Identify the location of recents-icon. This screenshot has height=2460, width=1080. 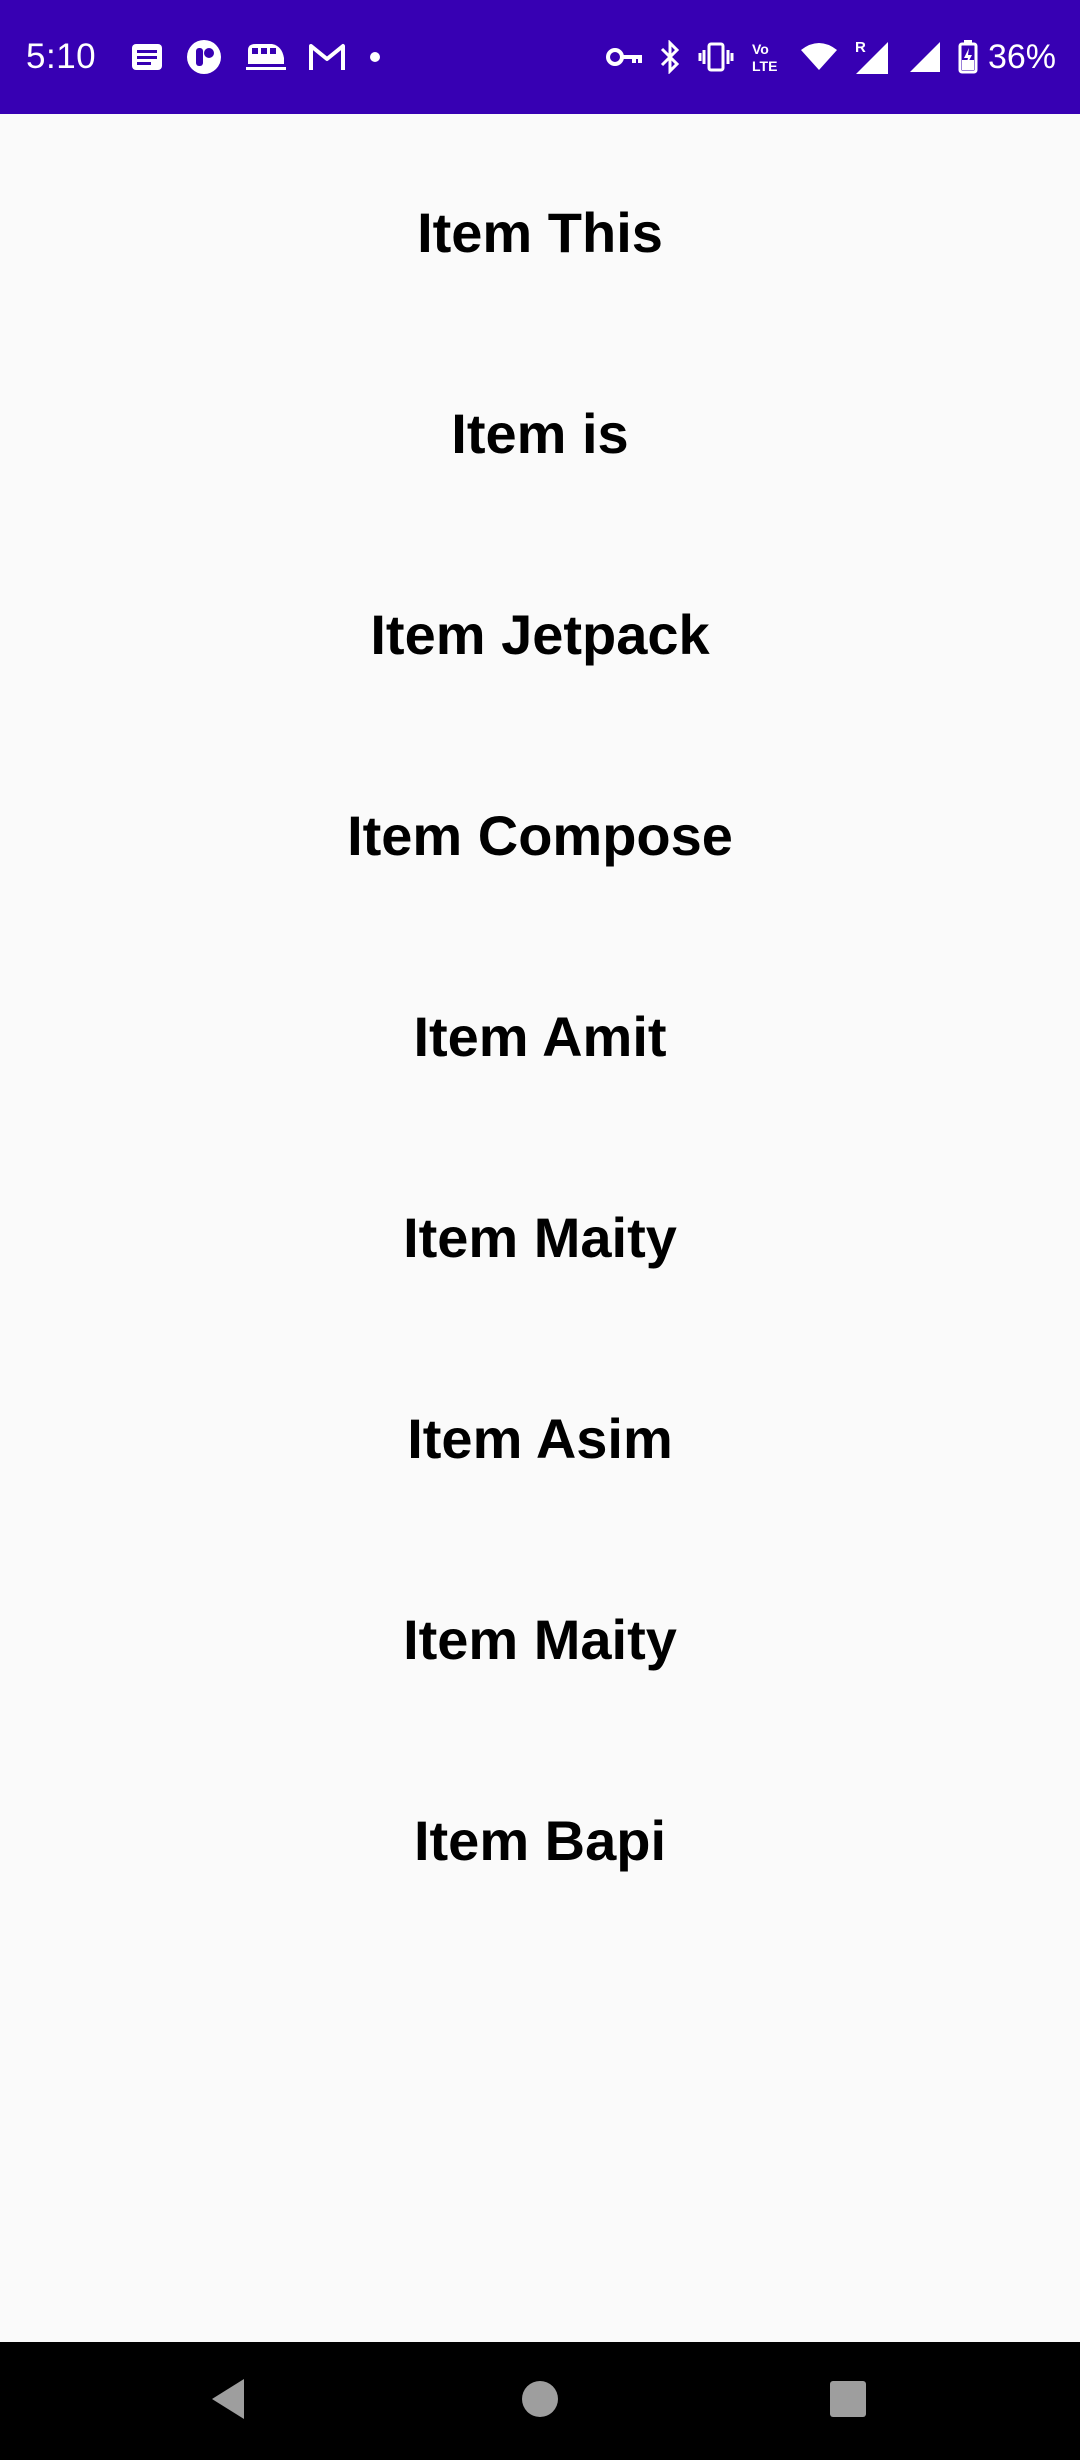
(848, 2401).